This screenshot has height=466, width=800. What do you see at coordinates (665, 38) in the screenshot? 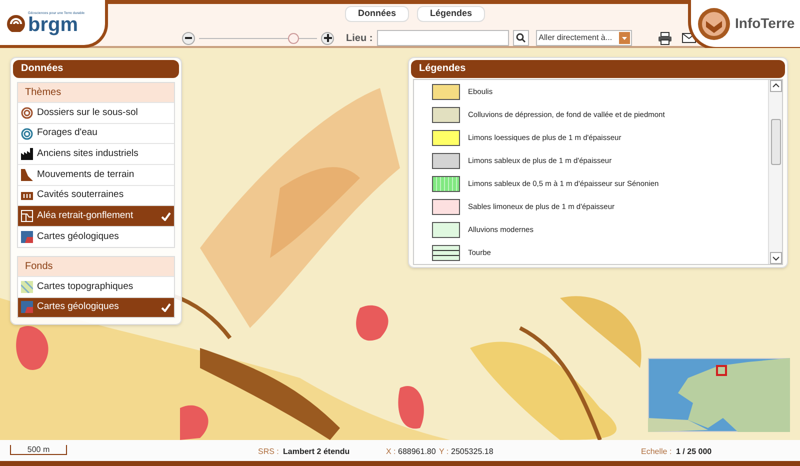
I see `printer-icon` at bounding box center [665, 38].